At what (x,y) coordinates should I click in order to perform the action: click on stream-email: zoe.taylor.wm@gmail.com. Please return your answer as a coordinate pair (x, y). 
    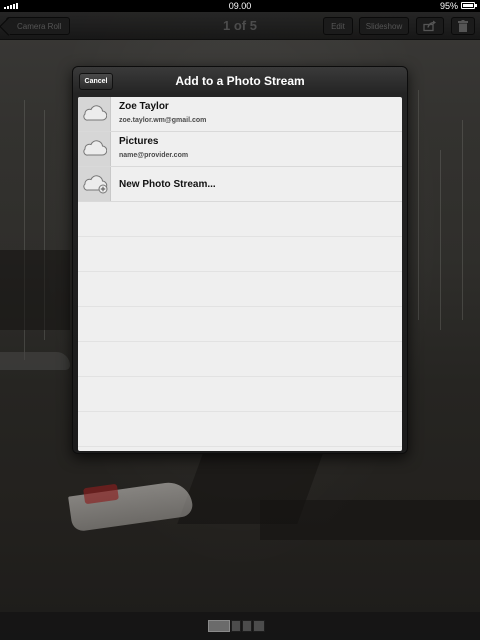
    Looking at the image, I should click on (163, 120).